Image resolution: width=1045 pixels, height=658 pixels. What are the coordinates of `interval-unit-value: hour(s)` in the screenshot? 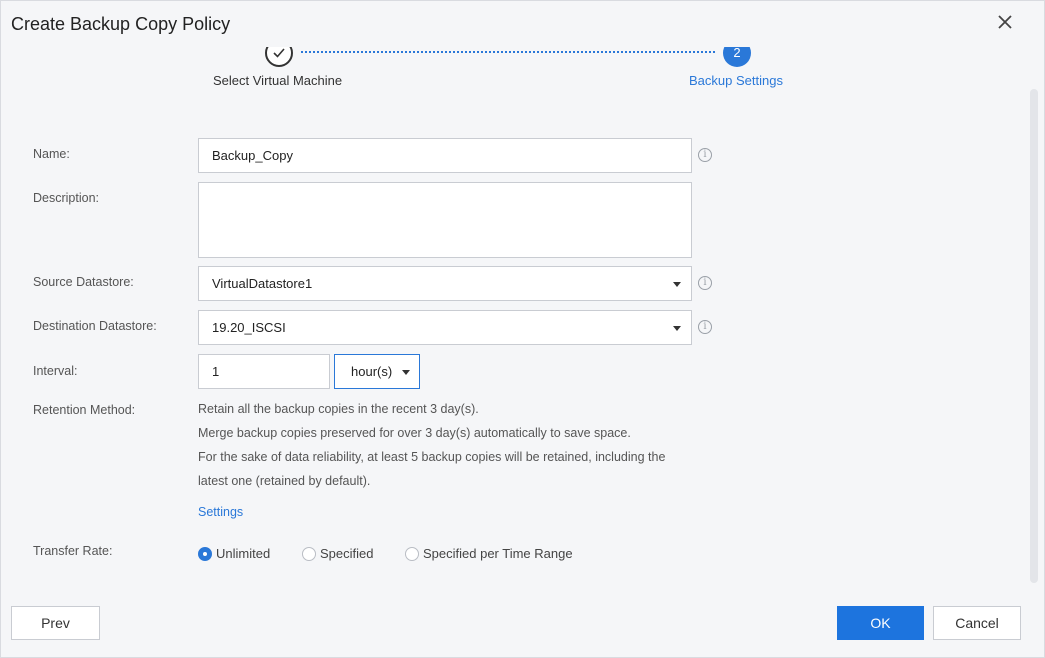 It's located at (372, 371).